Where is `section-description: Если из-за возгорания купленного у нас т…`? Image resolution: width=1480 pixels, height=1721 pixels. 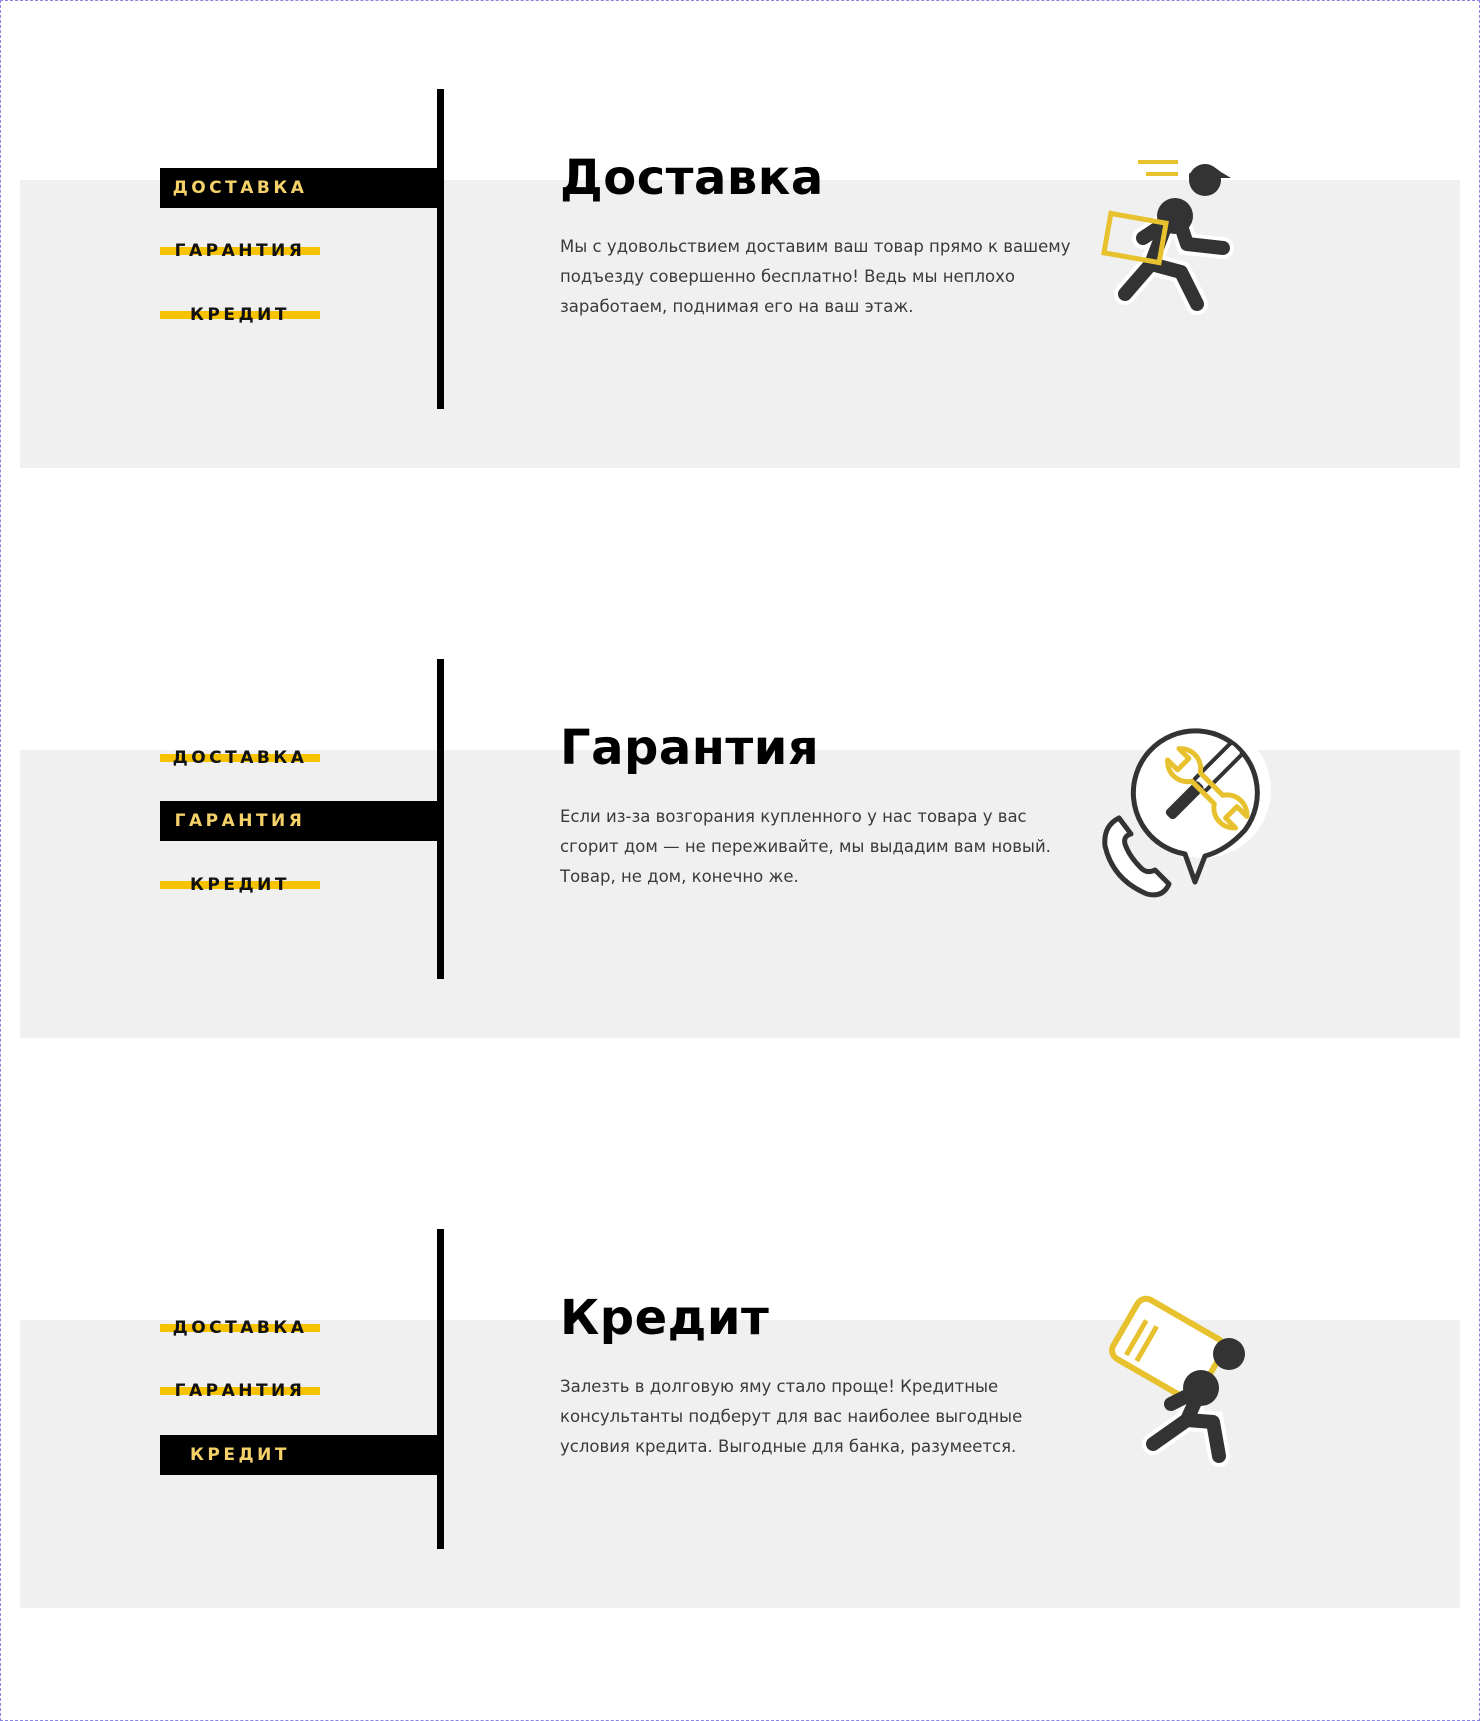
section-description: Если из-за возгорания купленного у нас т… is located at coordinates (805, 846).